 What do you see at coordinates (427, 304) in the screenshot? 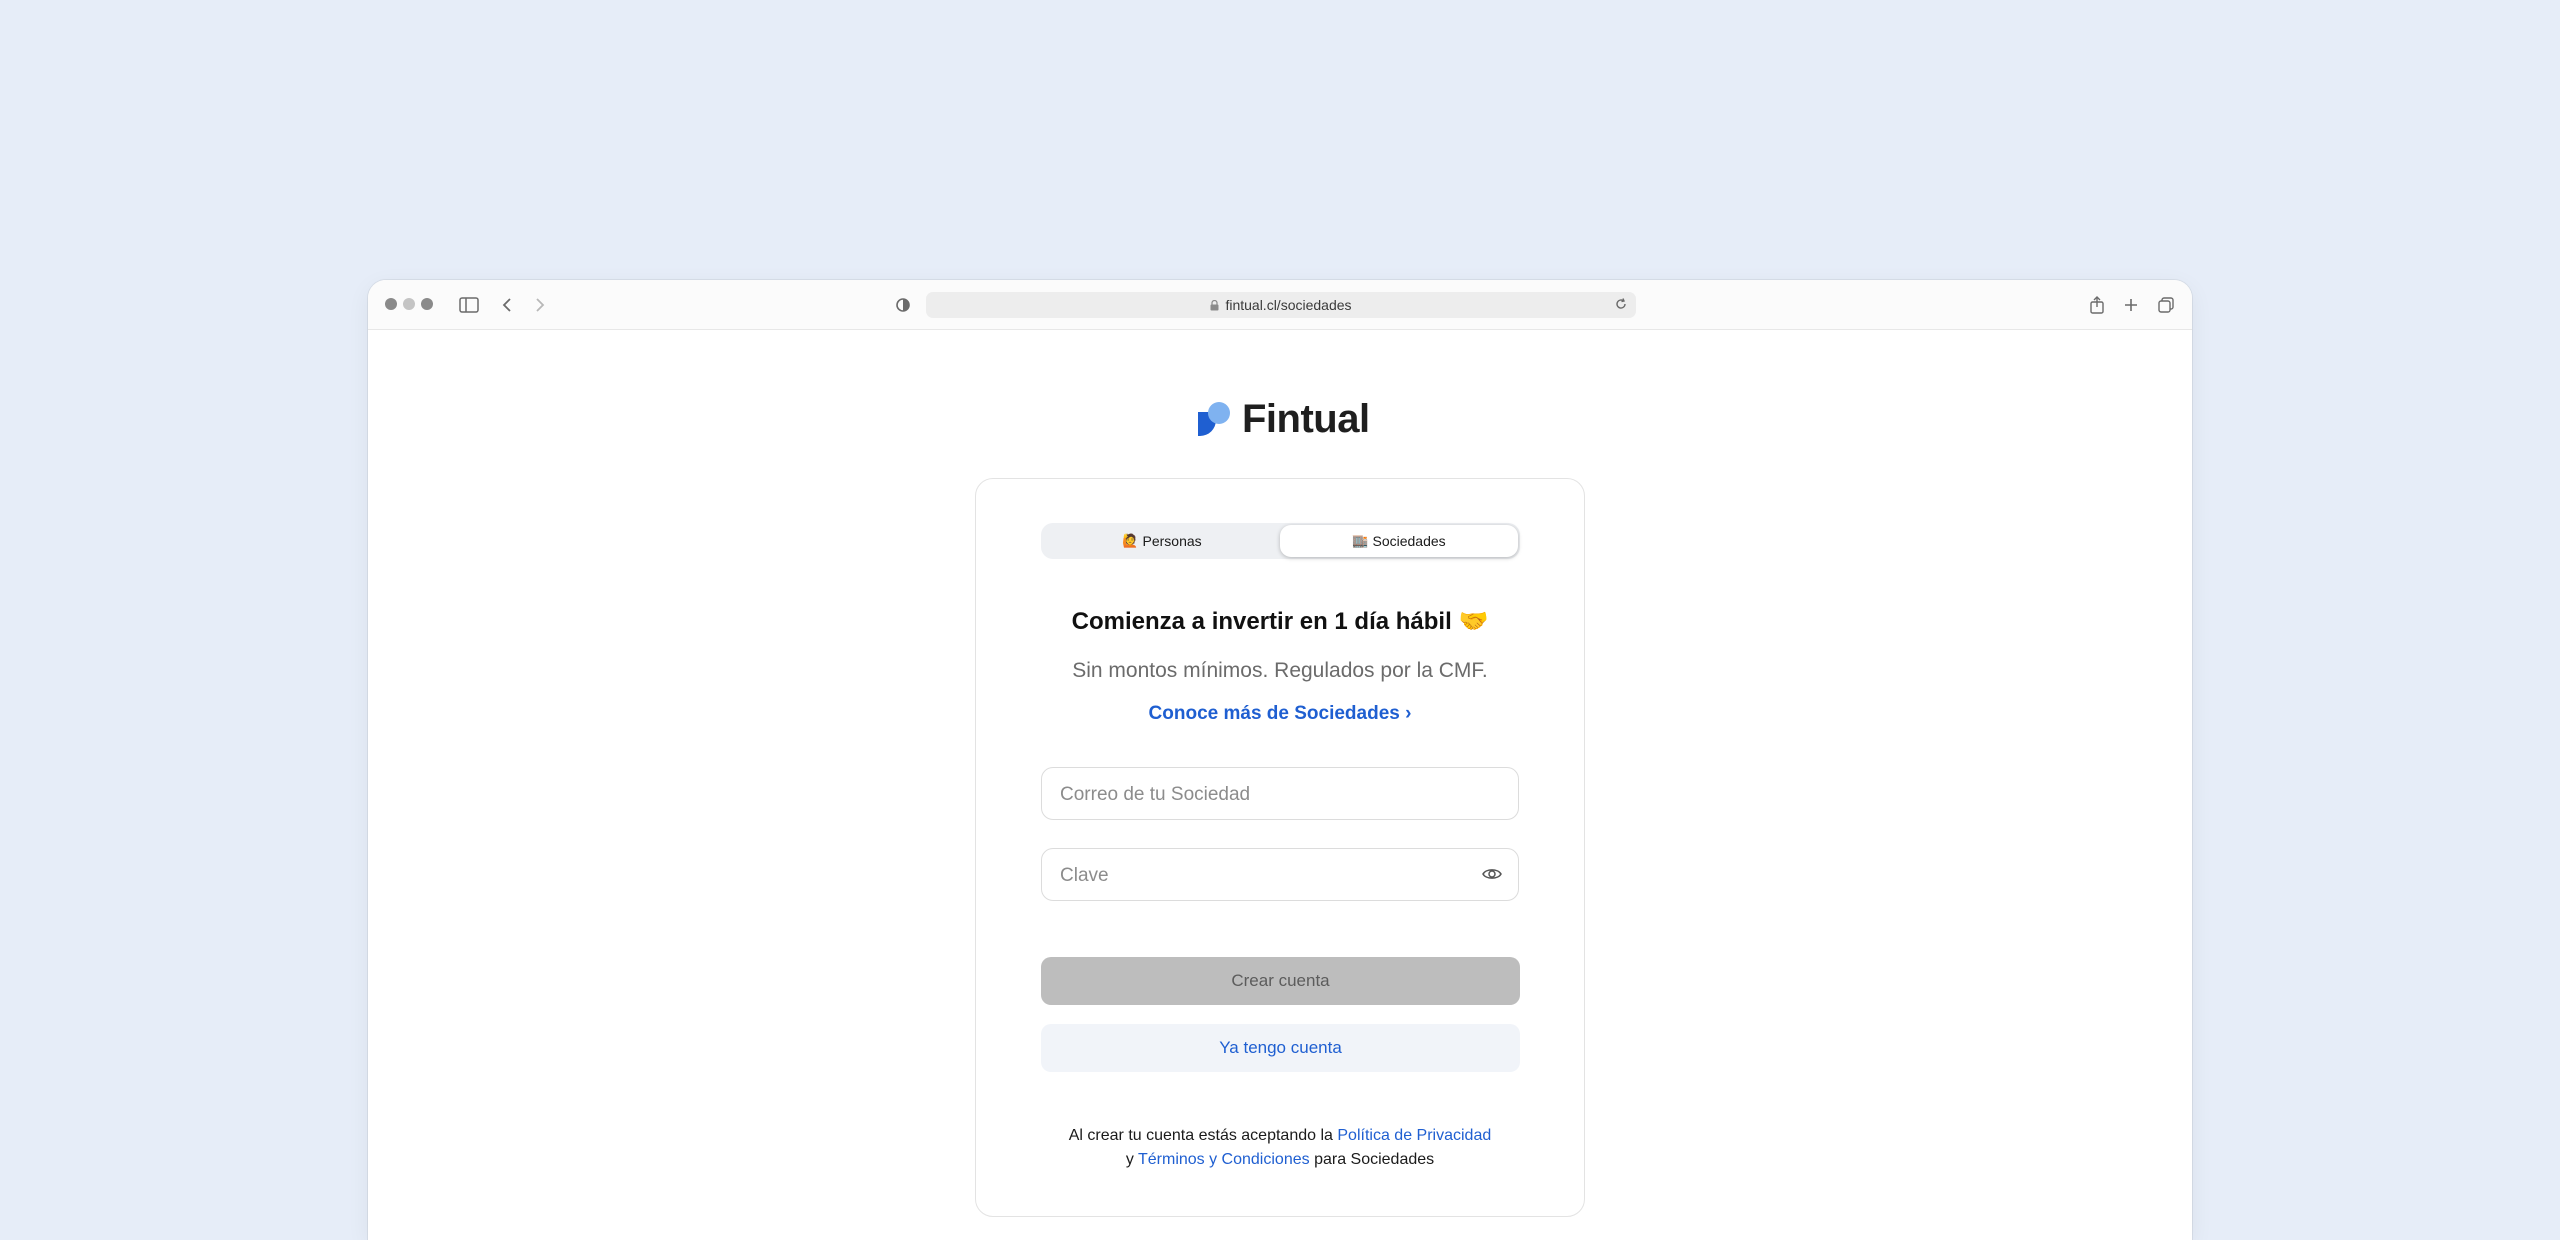
I see `zoom-window-button` at bounding box center [427, 304].